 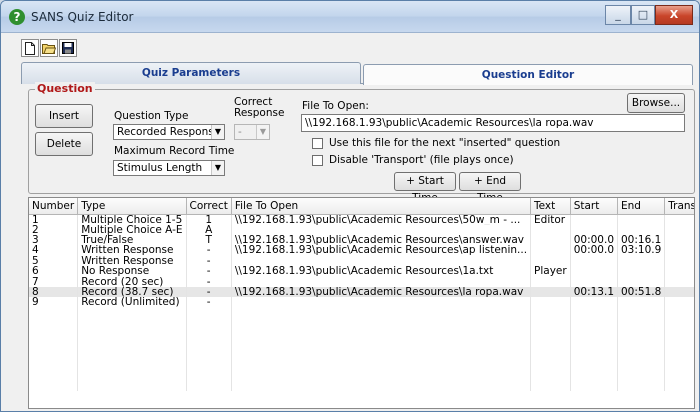 I want to click on max-record-time-value: Stimulus Length, so click(x=160, y=168).